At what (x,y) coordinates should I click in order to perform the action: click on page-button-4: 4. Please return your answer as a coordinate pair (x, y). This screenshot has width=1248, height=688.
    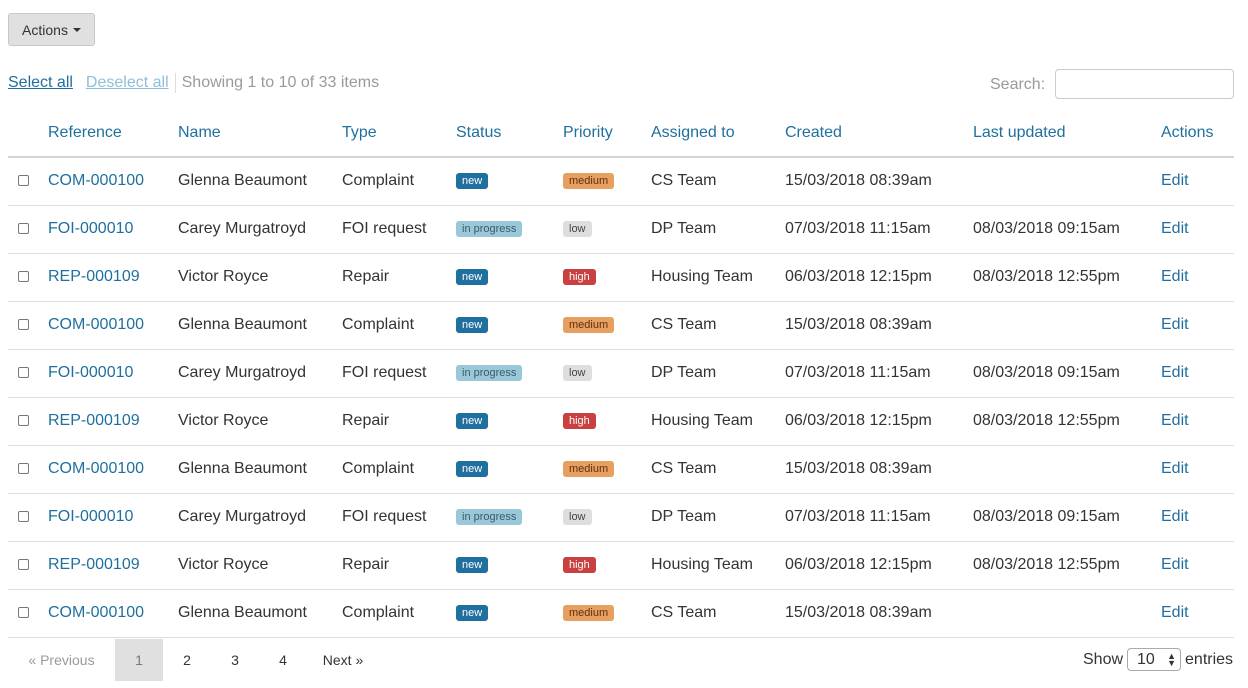
    Looking at the image, I should click on (283, 660).